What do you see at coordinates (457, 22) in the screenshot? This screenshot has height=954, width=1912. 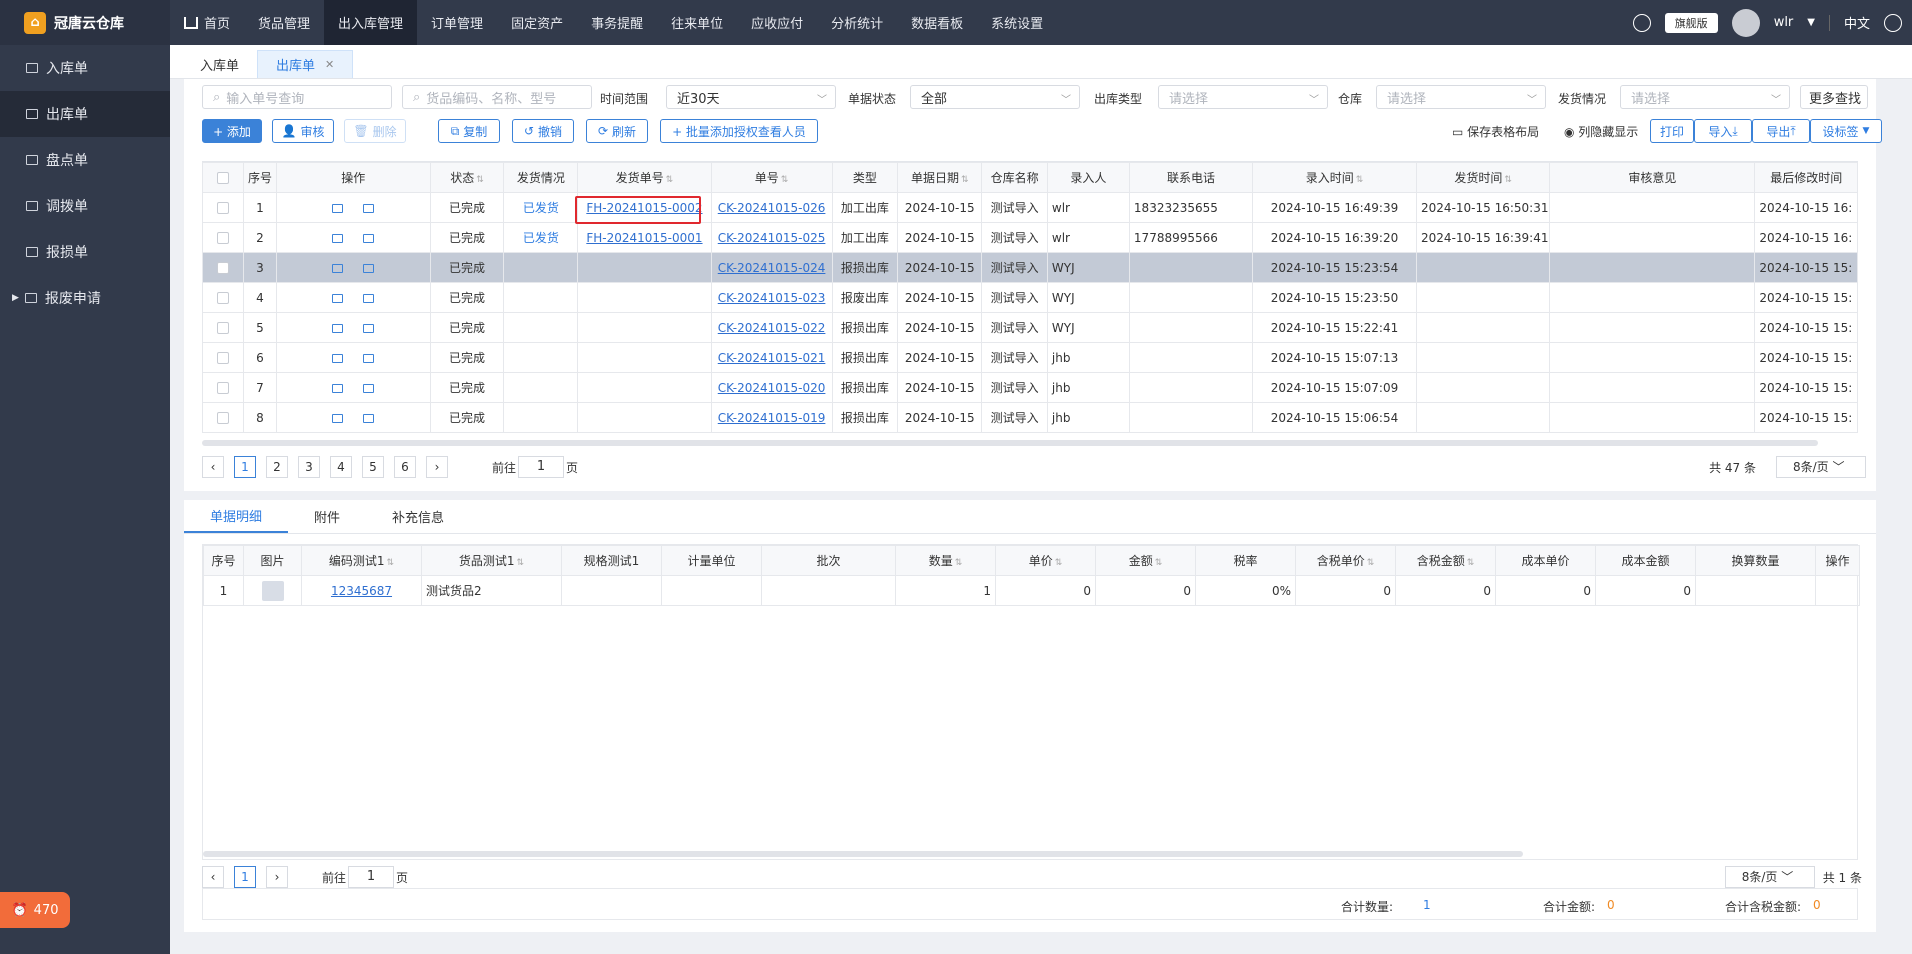 I see `nav-item: 订单管理` at bounding box center [457, 22].